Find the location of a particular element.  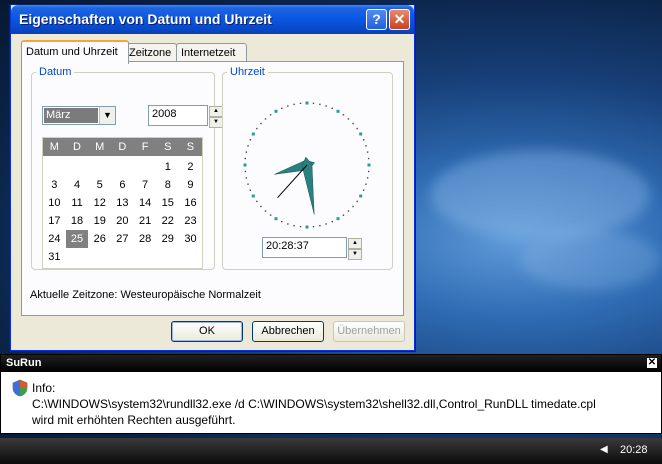

calendar-day: 7 is located at coordinates (145, 185).